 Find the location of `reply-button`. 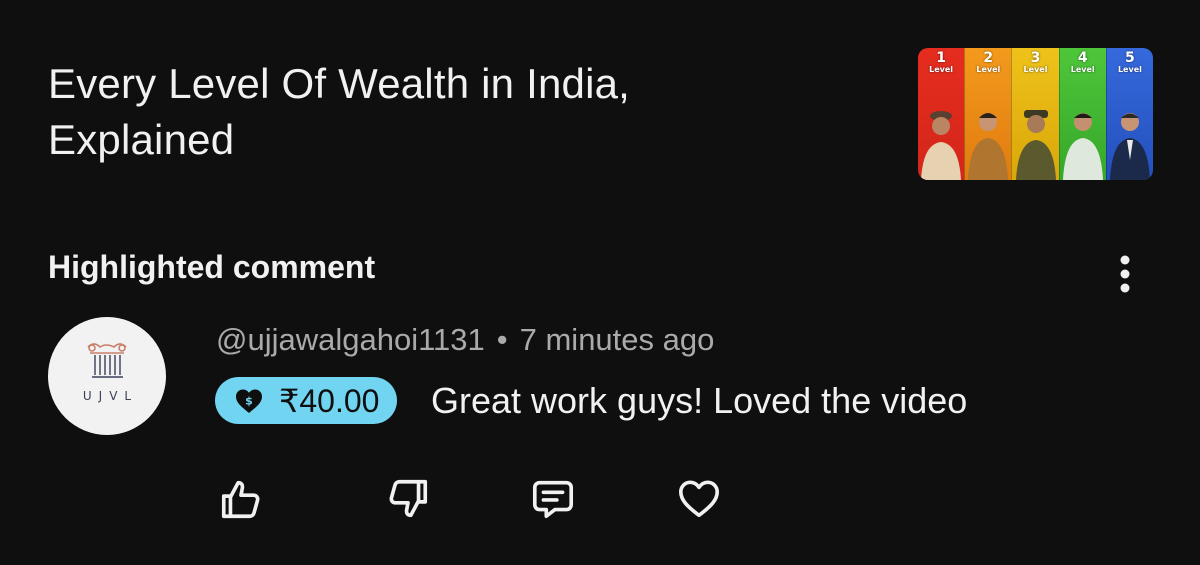

reply-button is located at coordinates (553, 499).